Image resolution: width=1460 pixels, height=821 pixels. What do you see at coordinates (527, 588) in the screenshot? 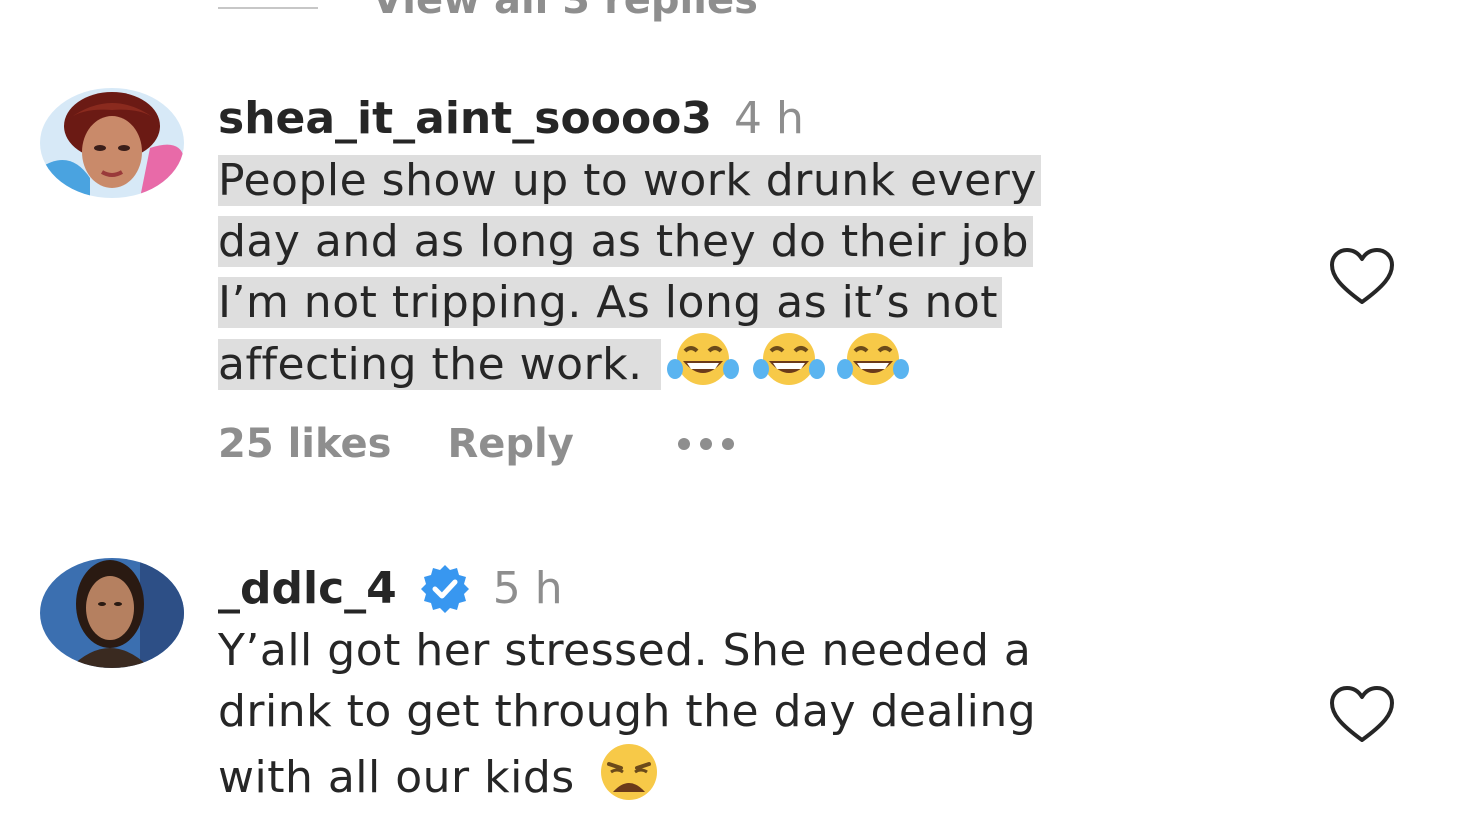
I see `timestamp: 5 h` at bounding box center [527, 588].